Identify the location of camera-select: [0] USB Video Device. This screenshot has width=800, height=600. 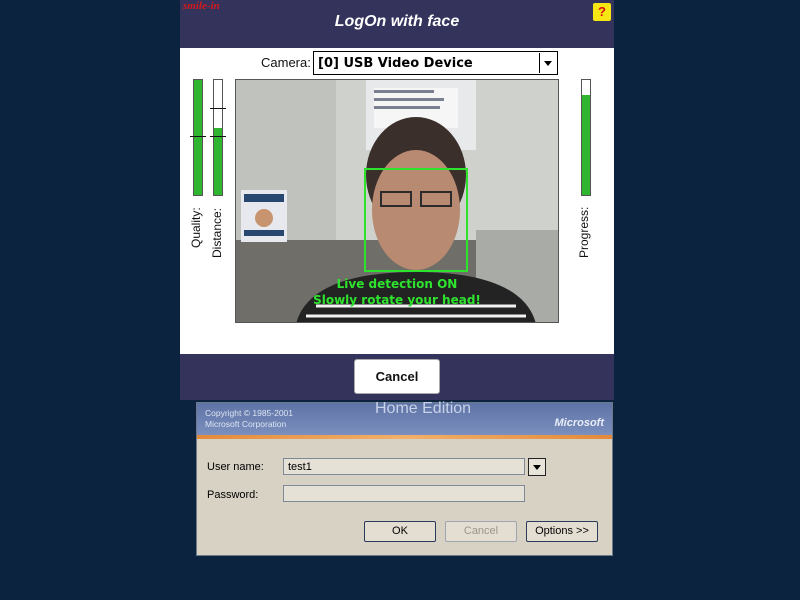
(435, 63).